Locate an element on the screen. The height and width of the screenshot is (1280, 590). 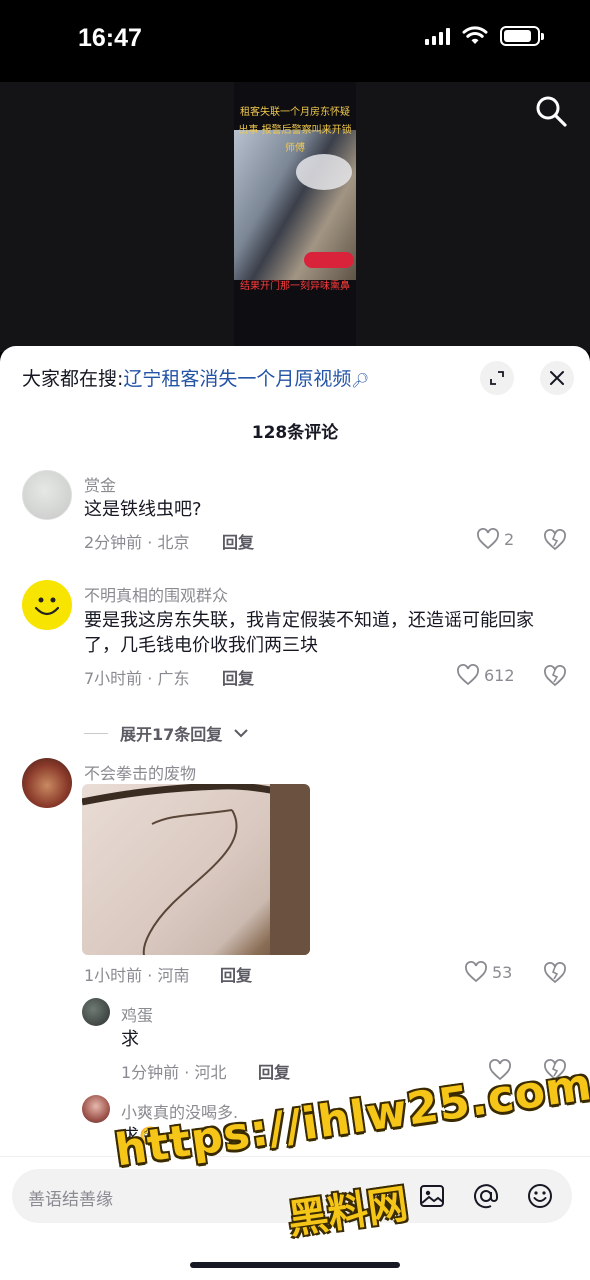
input-placeholder: 善语结善缘 is located at coordinates (70, 1200).